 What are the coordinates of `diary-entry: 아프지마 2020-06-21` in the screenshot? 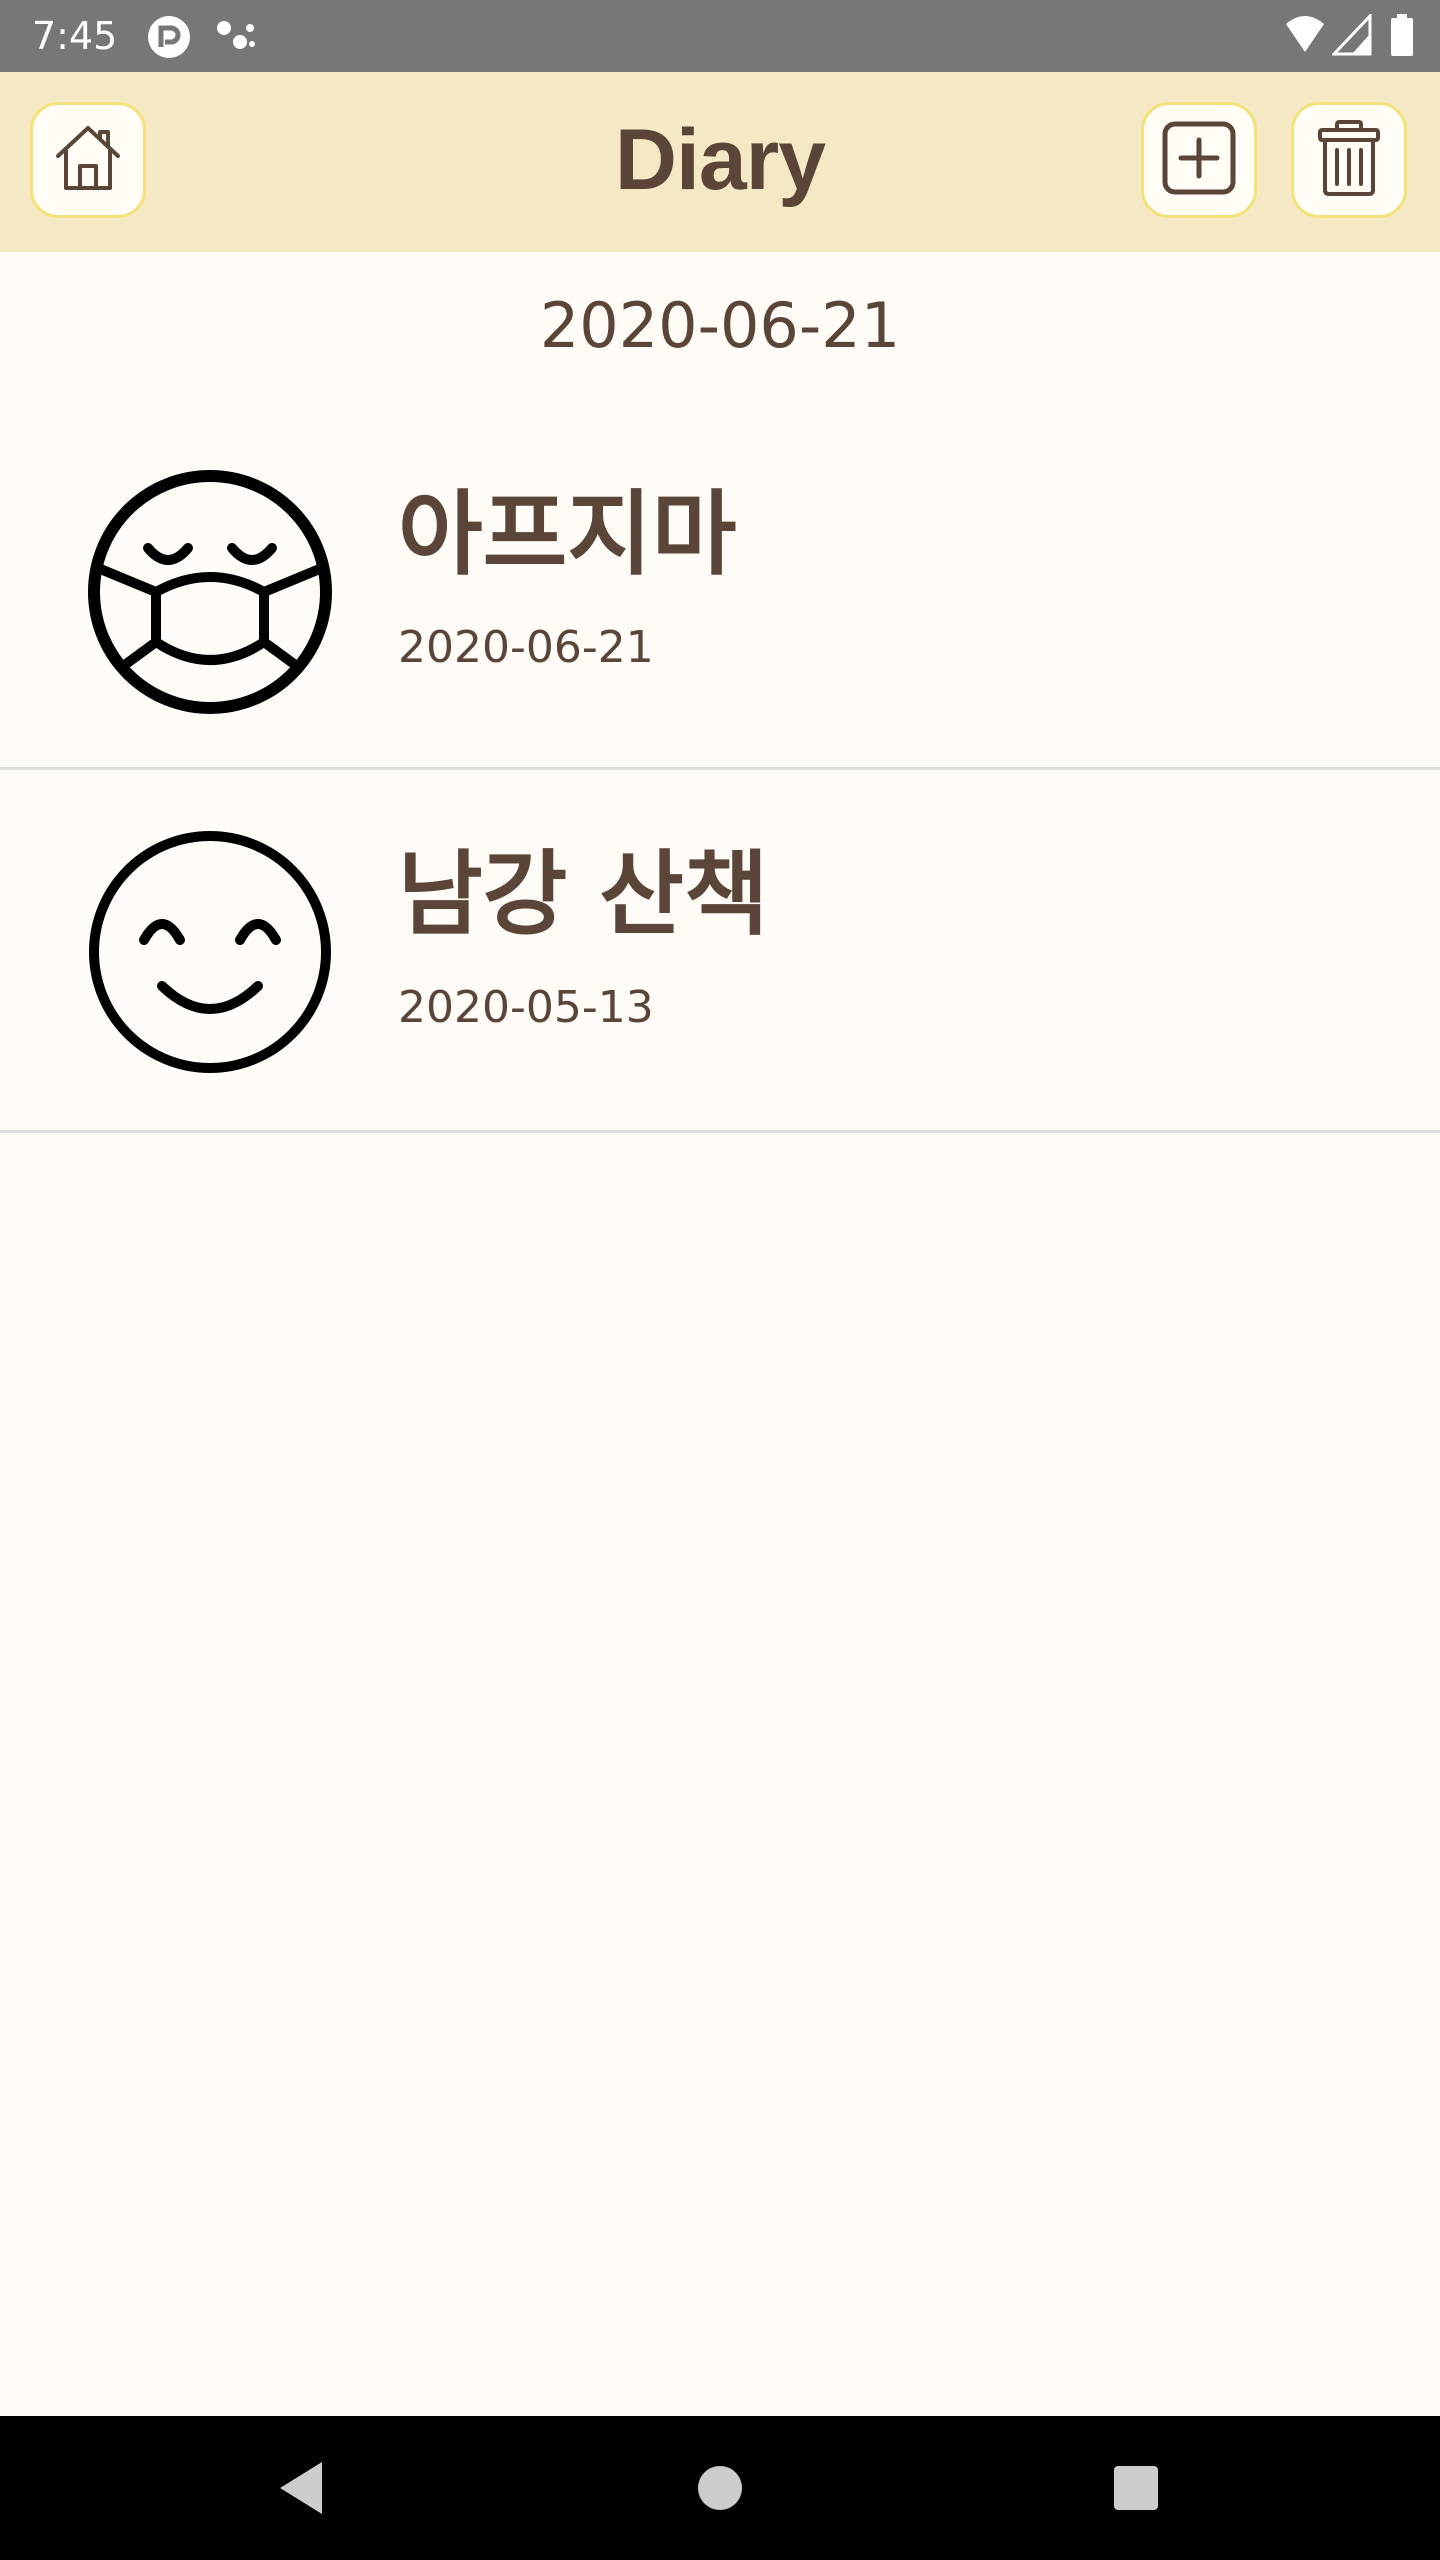 It's located at (720, 590).